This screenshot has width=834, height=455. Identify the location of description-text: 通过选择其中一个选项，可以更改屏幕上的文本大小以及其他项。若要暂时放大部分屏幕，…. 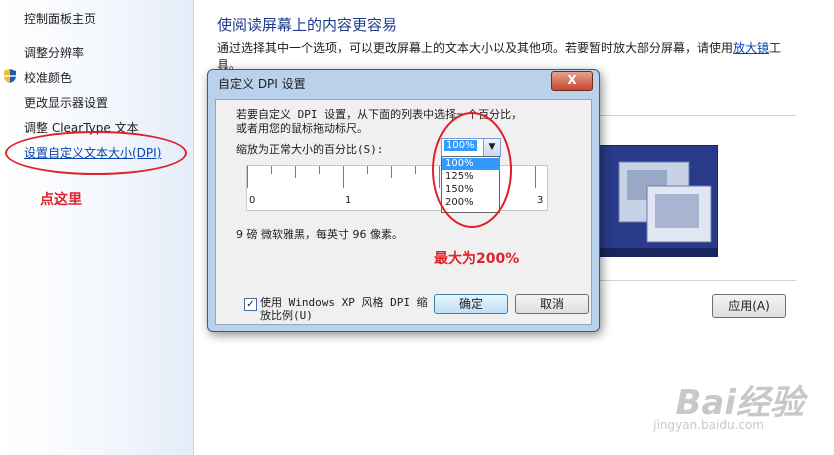
(475, 48).